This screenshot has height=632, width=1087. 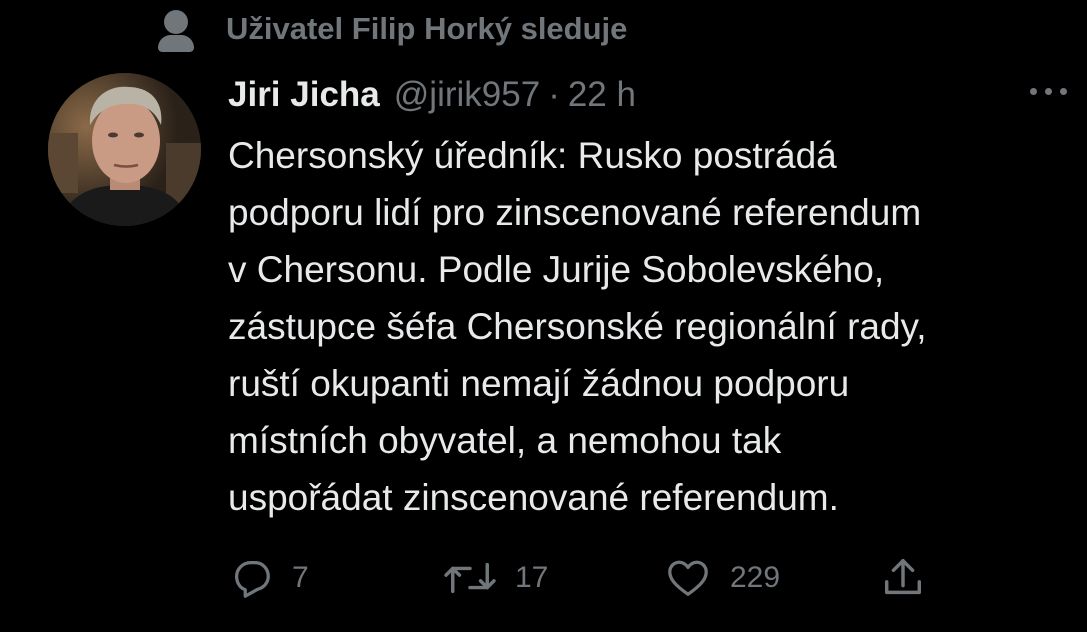 I want to click on retweet-button: 17, so click(x=495, y=578).